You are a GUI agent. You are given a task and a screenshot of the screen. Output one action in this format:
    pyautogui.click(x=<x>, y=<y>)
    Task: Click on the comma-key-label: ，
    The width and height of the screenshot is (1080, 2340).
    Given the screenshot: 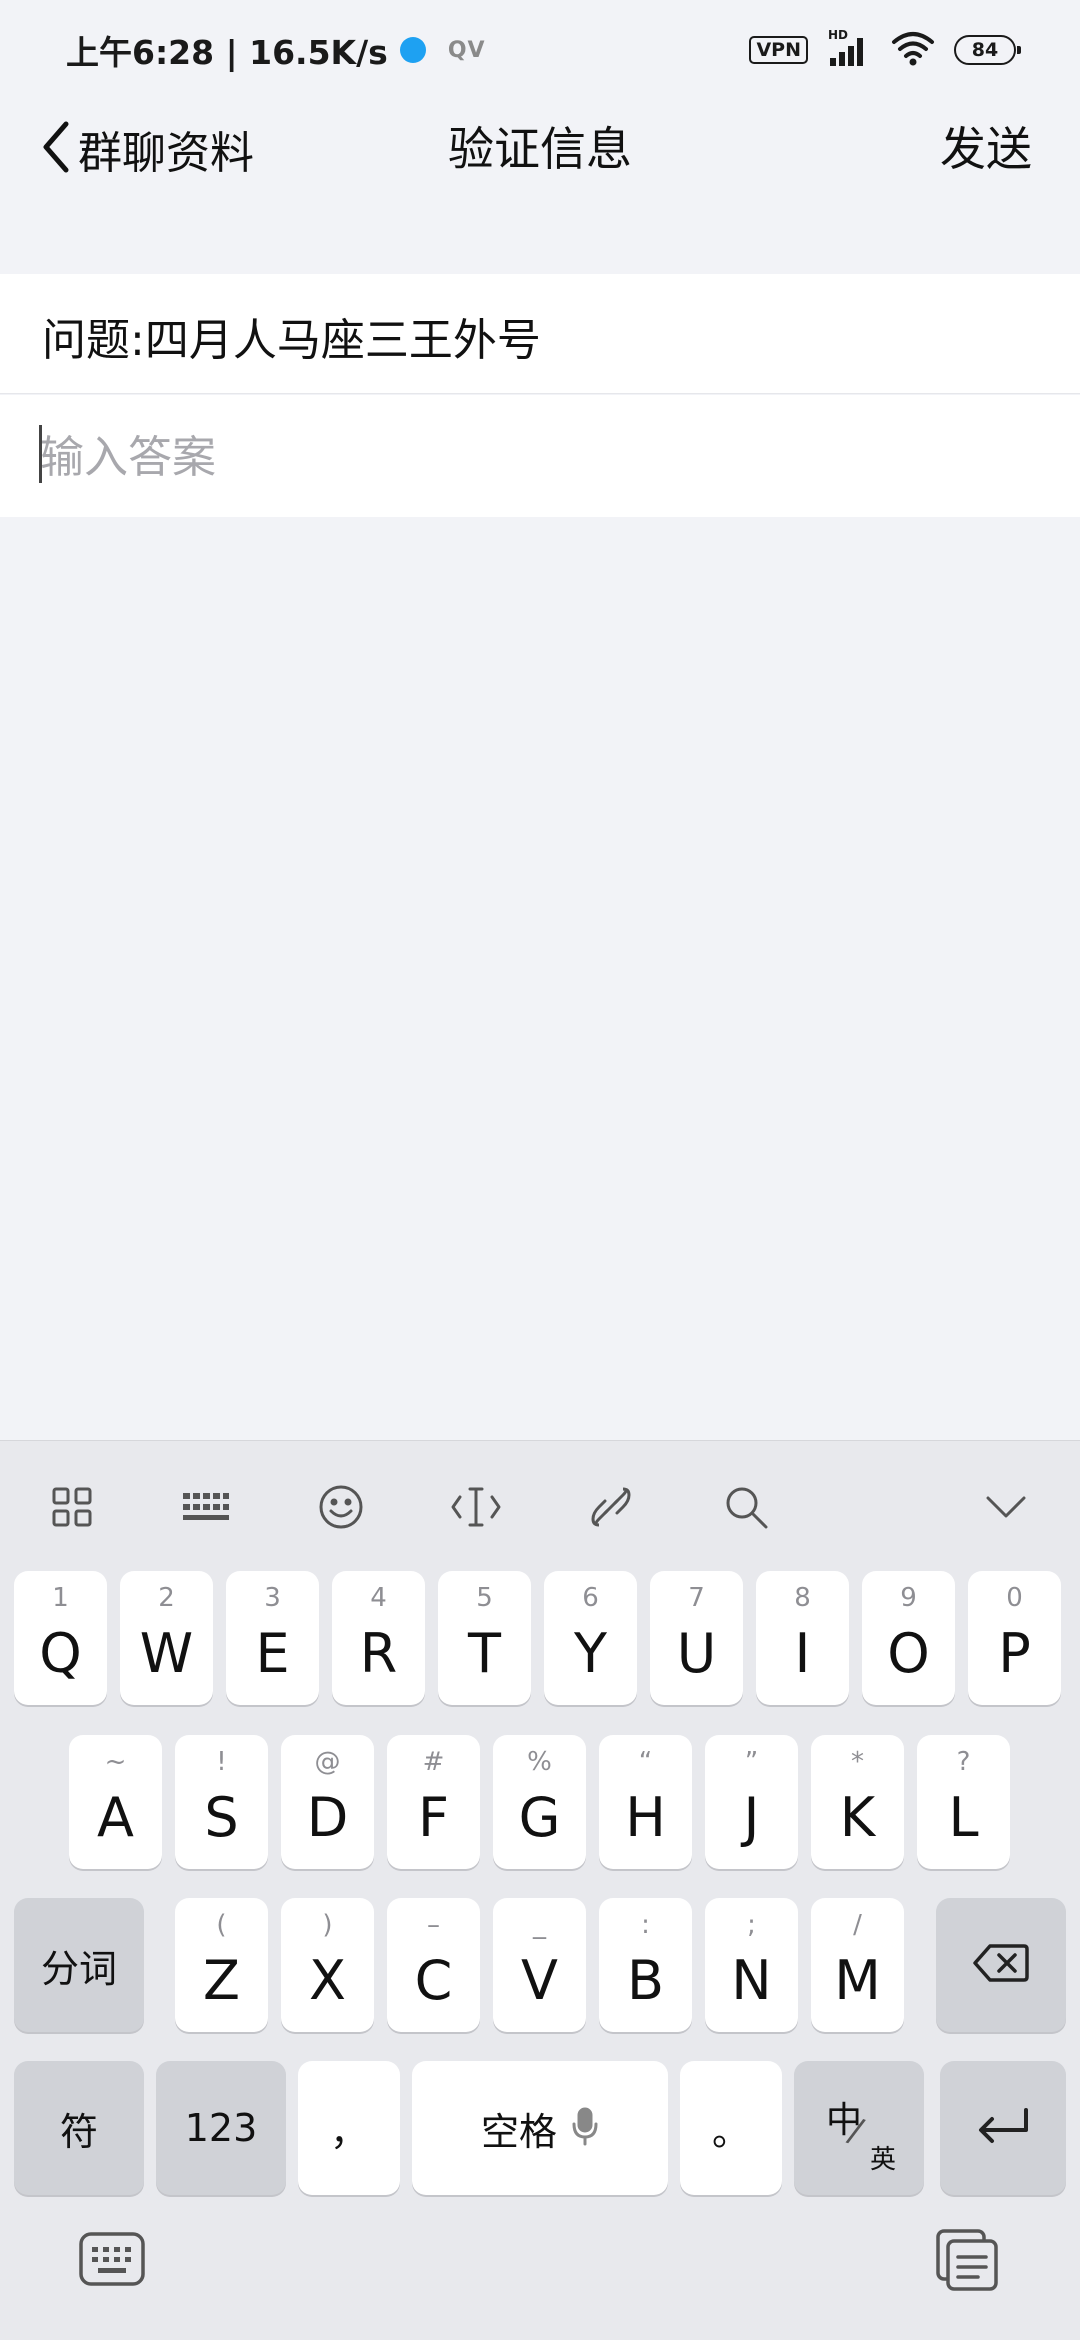 What is the action you would take?
    pyautogui.click(x=348, y=2131)
    